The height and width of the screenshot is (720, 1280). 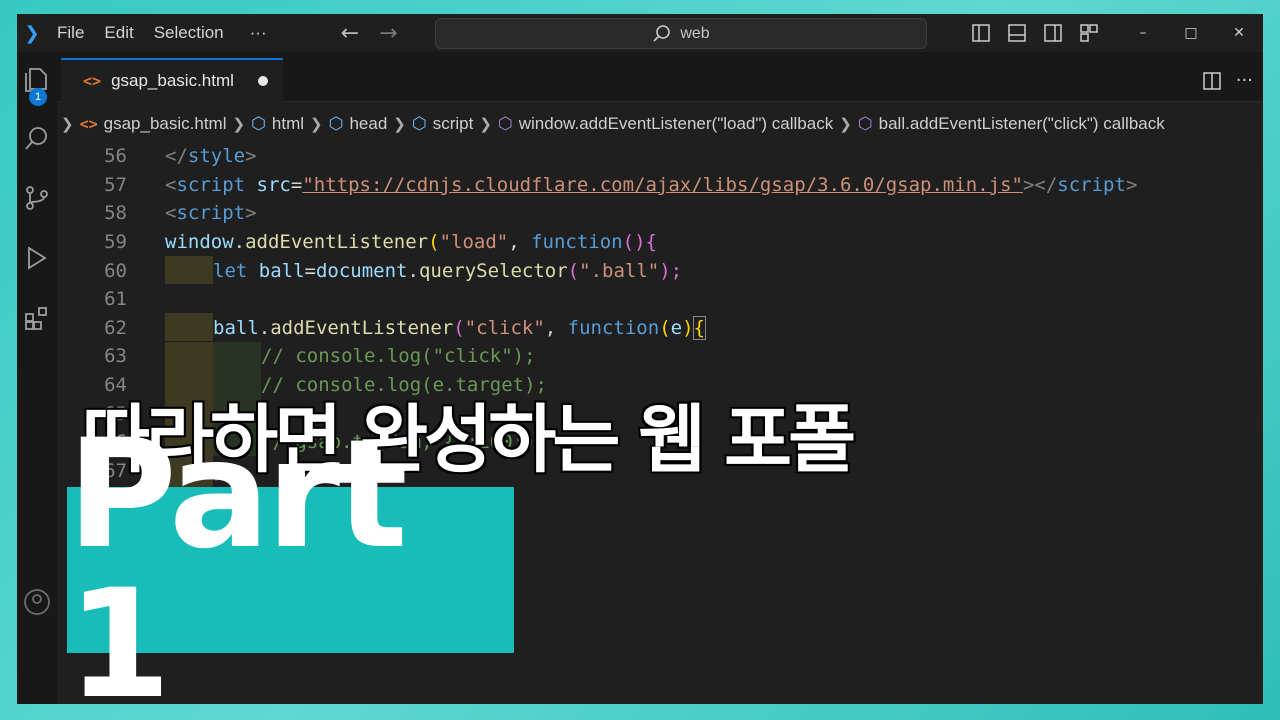 I want to click on line-number: 62, so click(x=115, y=327).